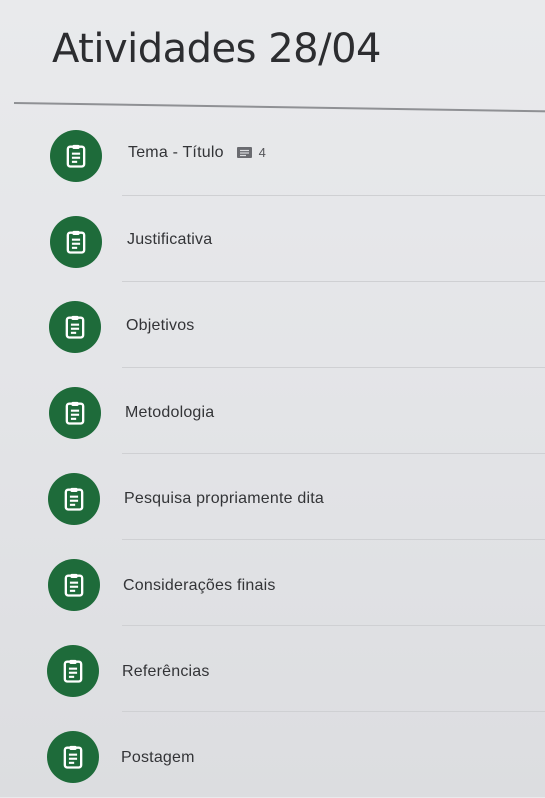  Describe the element at coordinates (199, 585) in the screenshot. I see `assignment-title: Considerações finais` at that location.